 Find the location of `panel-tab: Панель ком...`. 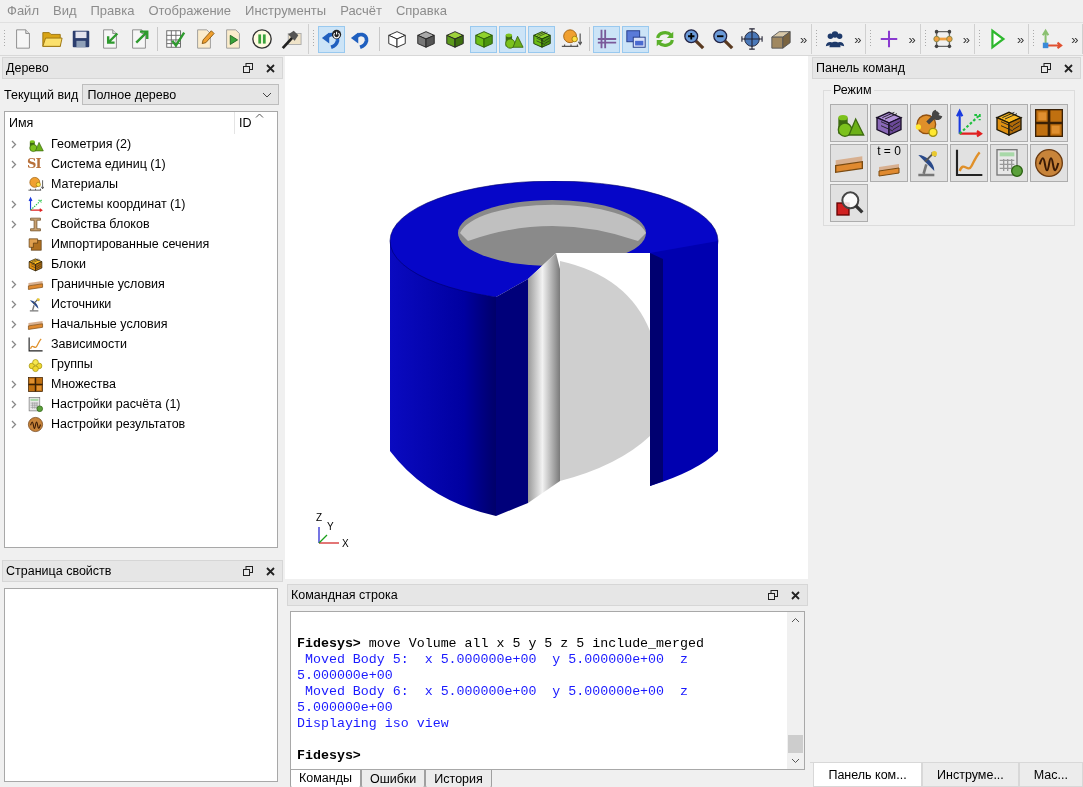

panel-tab: Панель ком... is located at coordinates (868, 775).